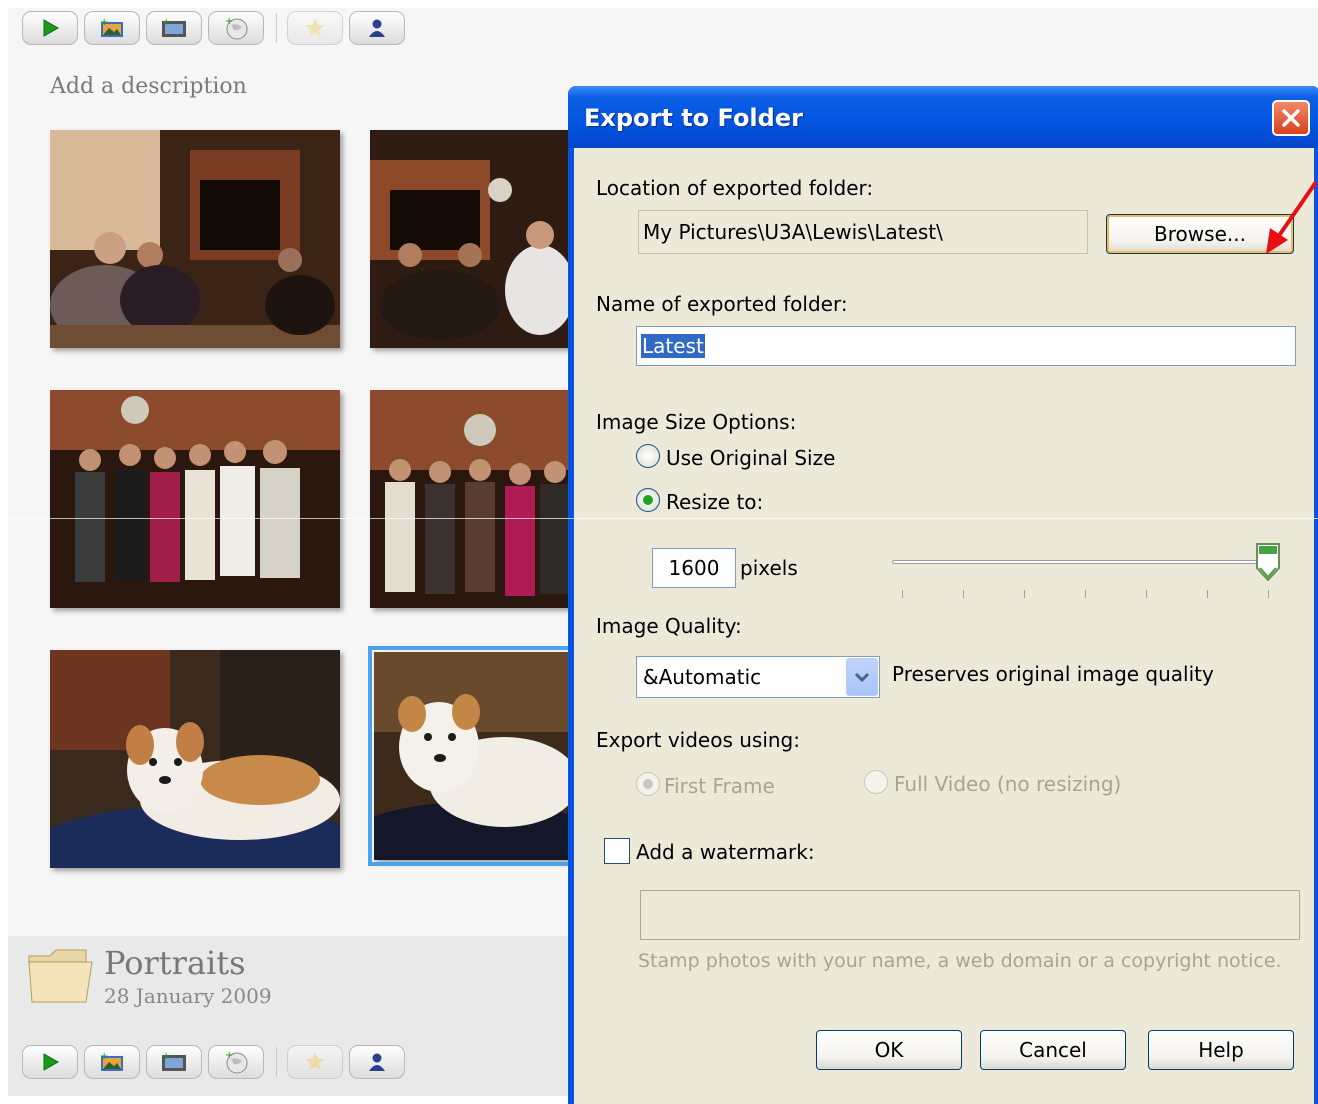 This screenshot has height=1104, width=1318. What do you see at coordinates (725, 852) in the screenshot?
I see `add-watermark-label: Add a watermark:` at bounding box center [725, 852].